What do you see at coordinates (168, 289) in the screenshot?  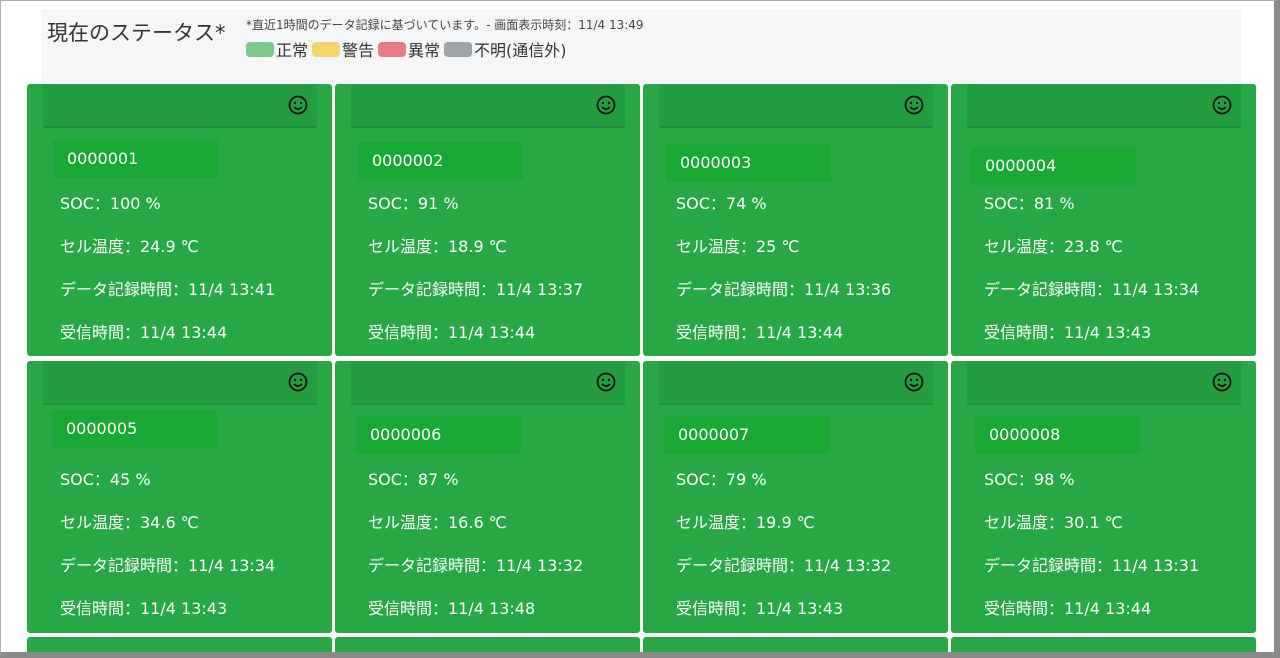 I see `record-time-value: データ記録時間：11/4 13:41` at bounding box center [168, 289].